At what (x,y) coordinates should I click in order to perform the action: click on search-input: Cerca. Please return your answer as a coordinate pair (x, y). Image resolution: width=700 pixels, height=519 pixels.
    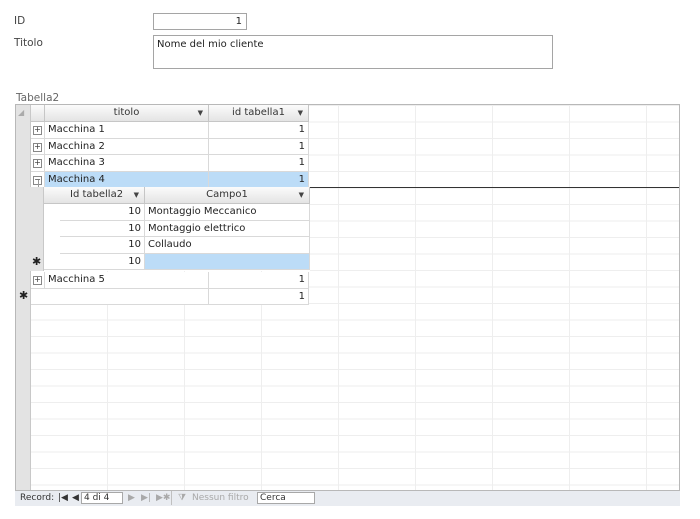
    Looking at the image, I should click on (286, 498).